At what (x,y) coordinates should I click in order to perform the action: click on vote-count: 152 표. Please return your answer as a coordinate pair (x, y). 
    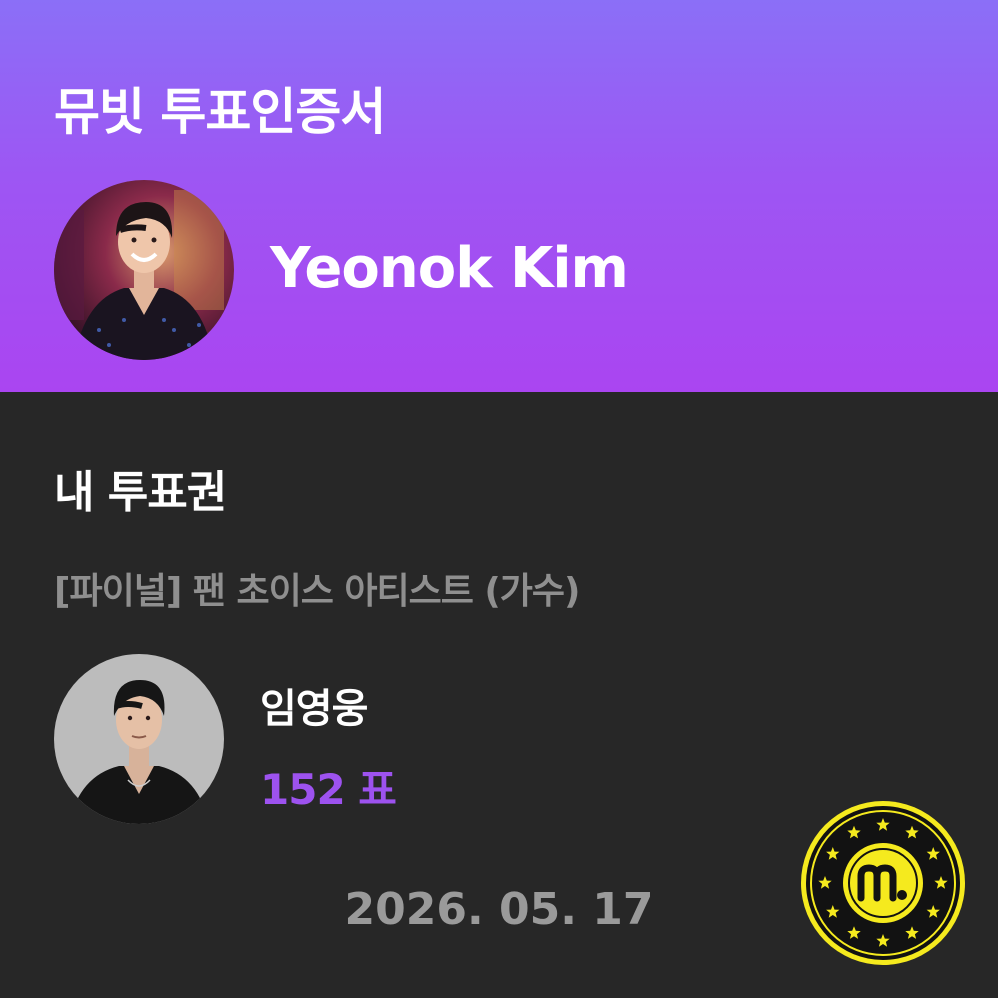
    Looking at the image, I should click on (328, 789).